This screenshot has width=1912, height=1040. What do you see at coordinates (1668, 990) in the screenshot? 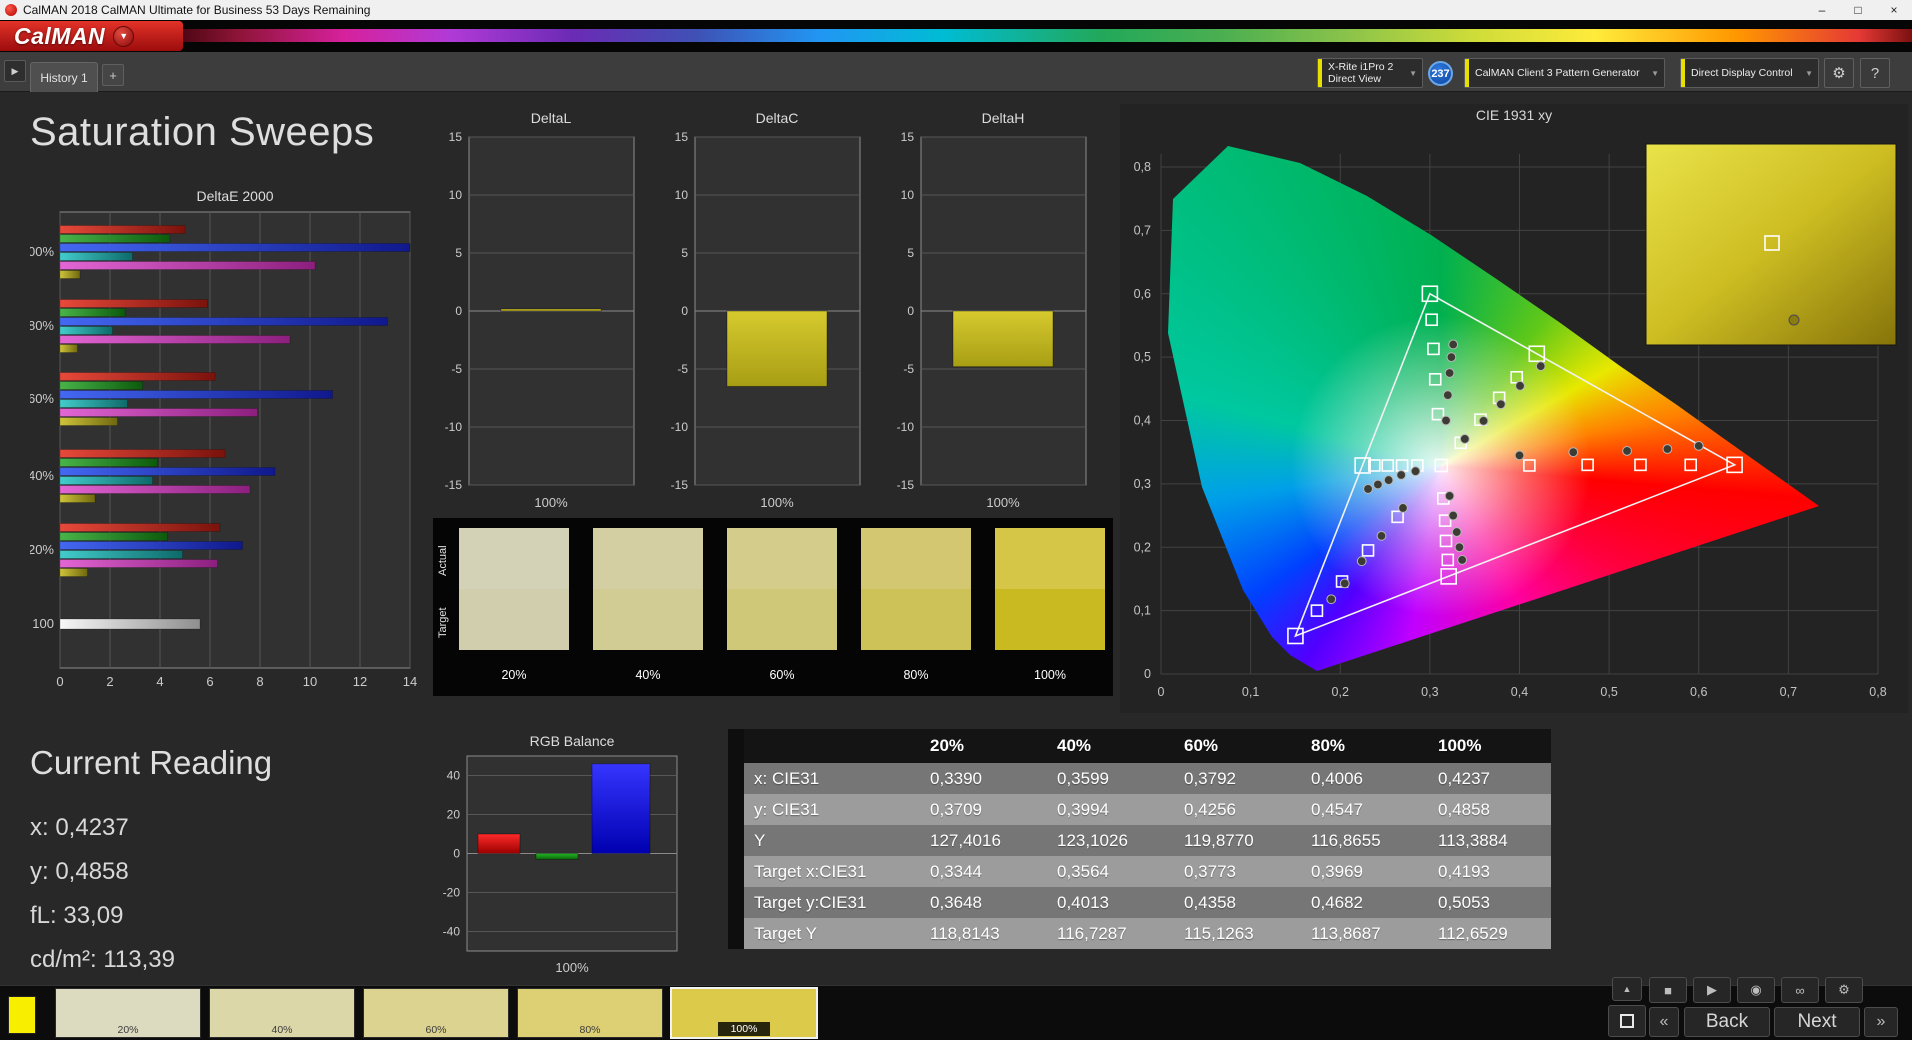
I see `stop-button: ■` at bounding box center [1668, 990].